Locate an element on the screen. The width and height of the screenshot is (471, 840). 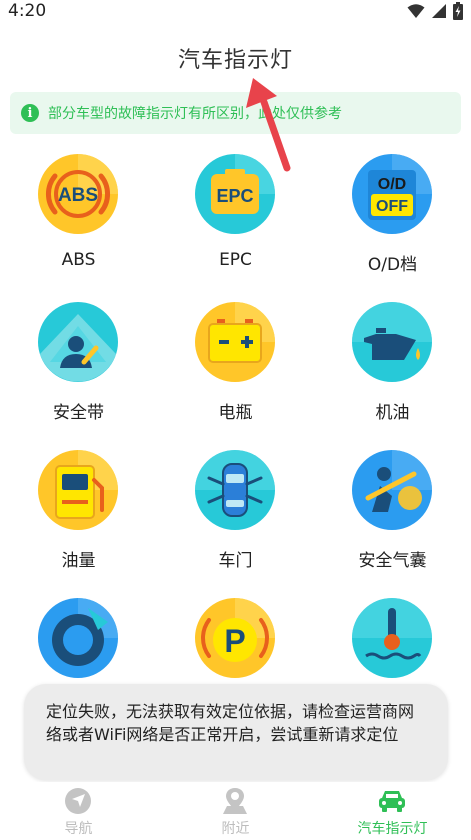
grid-item-label: 安全气囊 is located at coordinates (392, 561).